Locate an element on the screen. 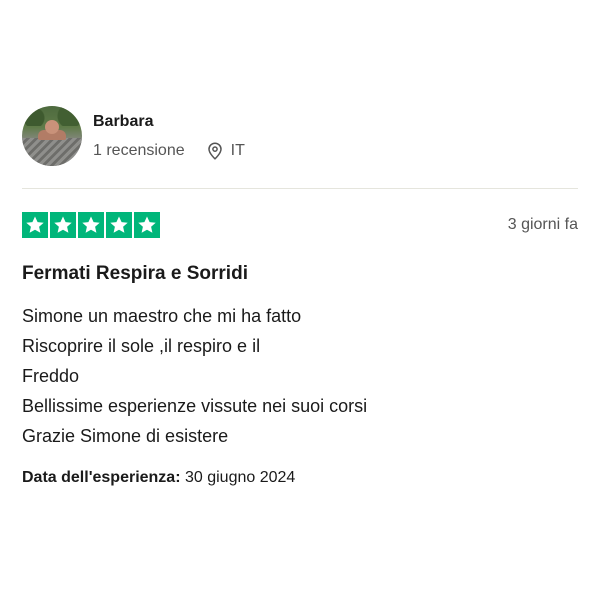 The image size is (600, 600). avatar-person-head is located at coordinates (52, 127).